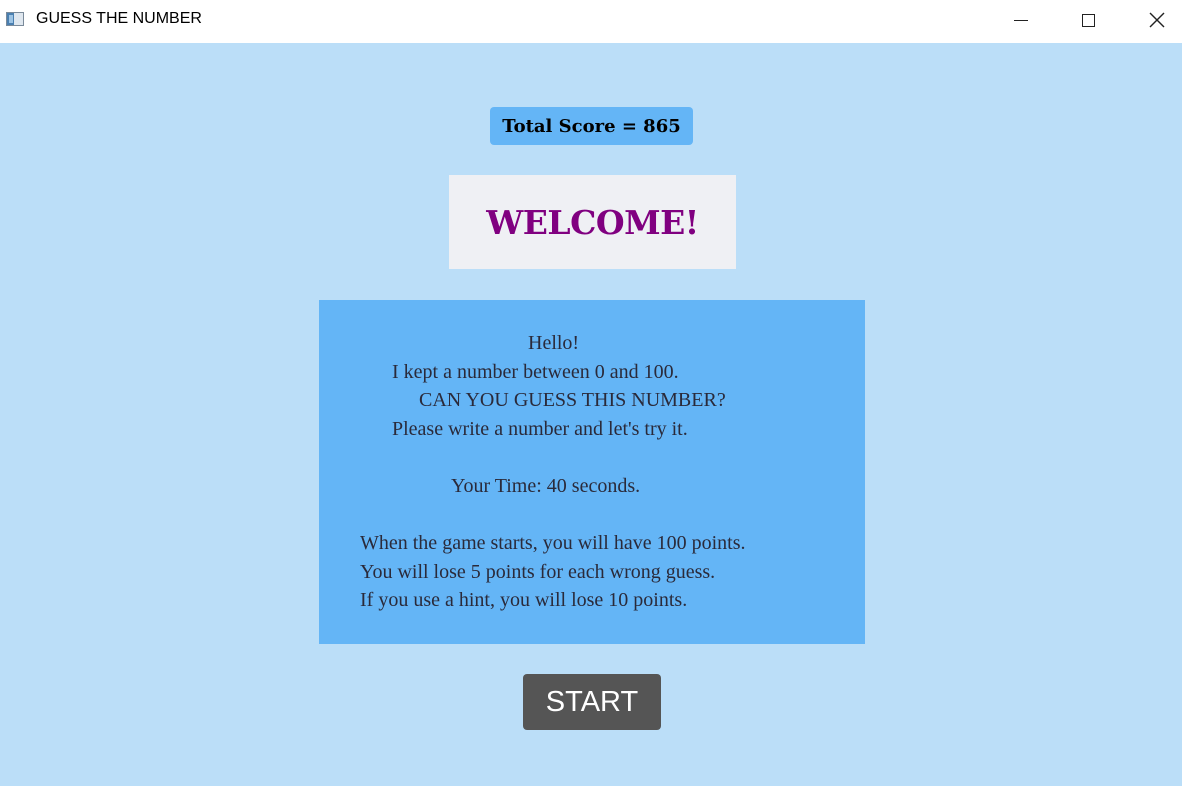 The image size is (1182, 786). Describe the element at coordinates (572, 400) in the screenshot. I see `info-line-question: CAN YOU GUESS THIS NUMBER?` at that location.